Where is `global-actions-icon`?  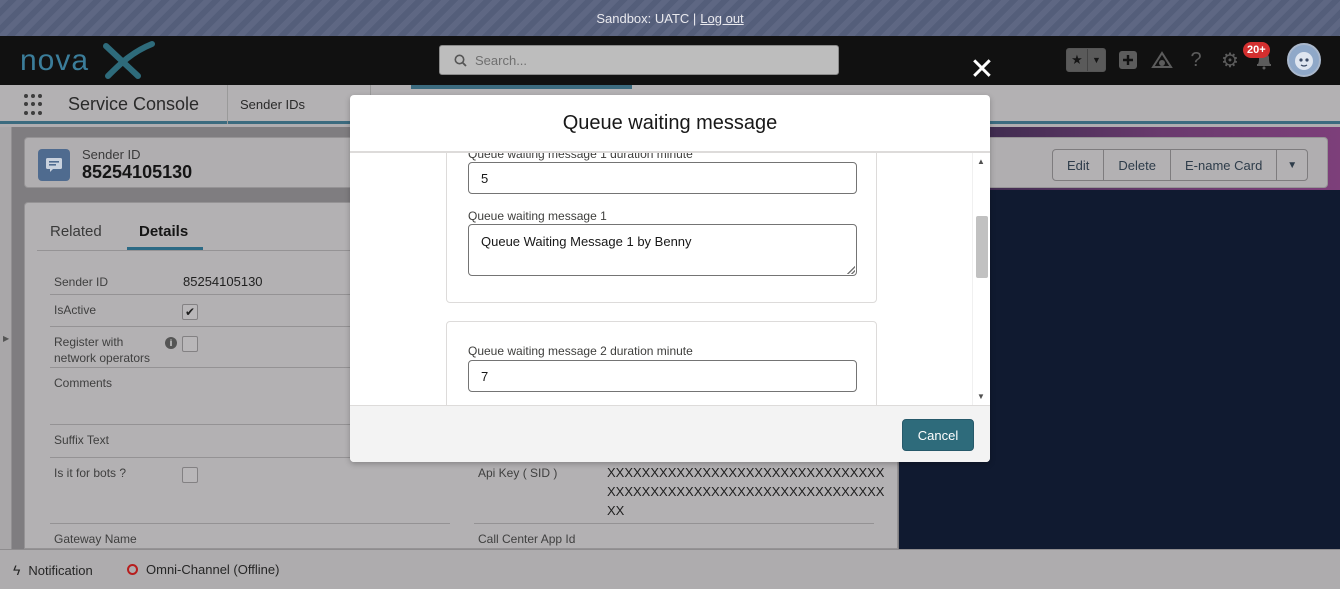
global-actions-icon is located at coordinates (1128, 60).